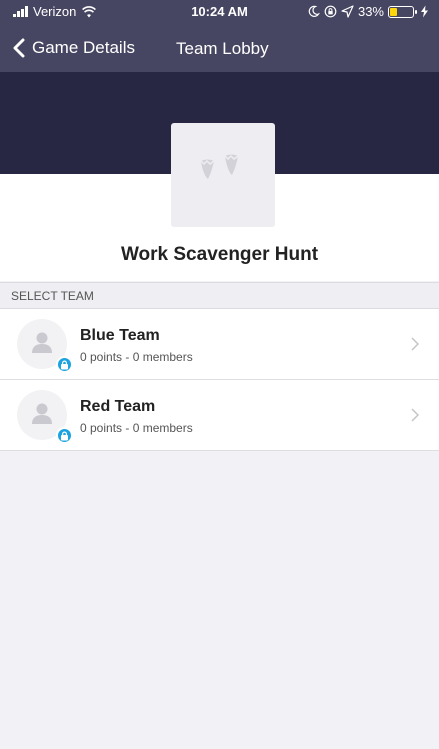  Describe the element at coordinates (347, 11) in the screenshot. I see `location-icon` at that location.